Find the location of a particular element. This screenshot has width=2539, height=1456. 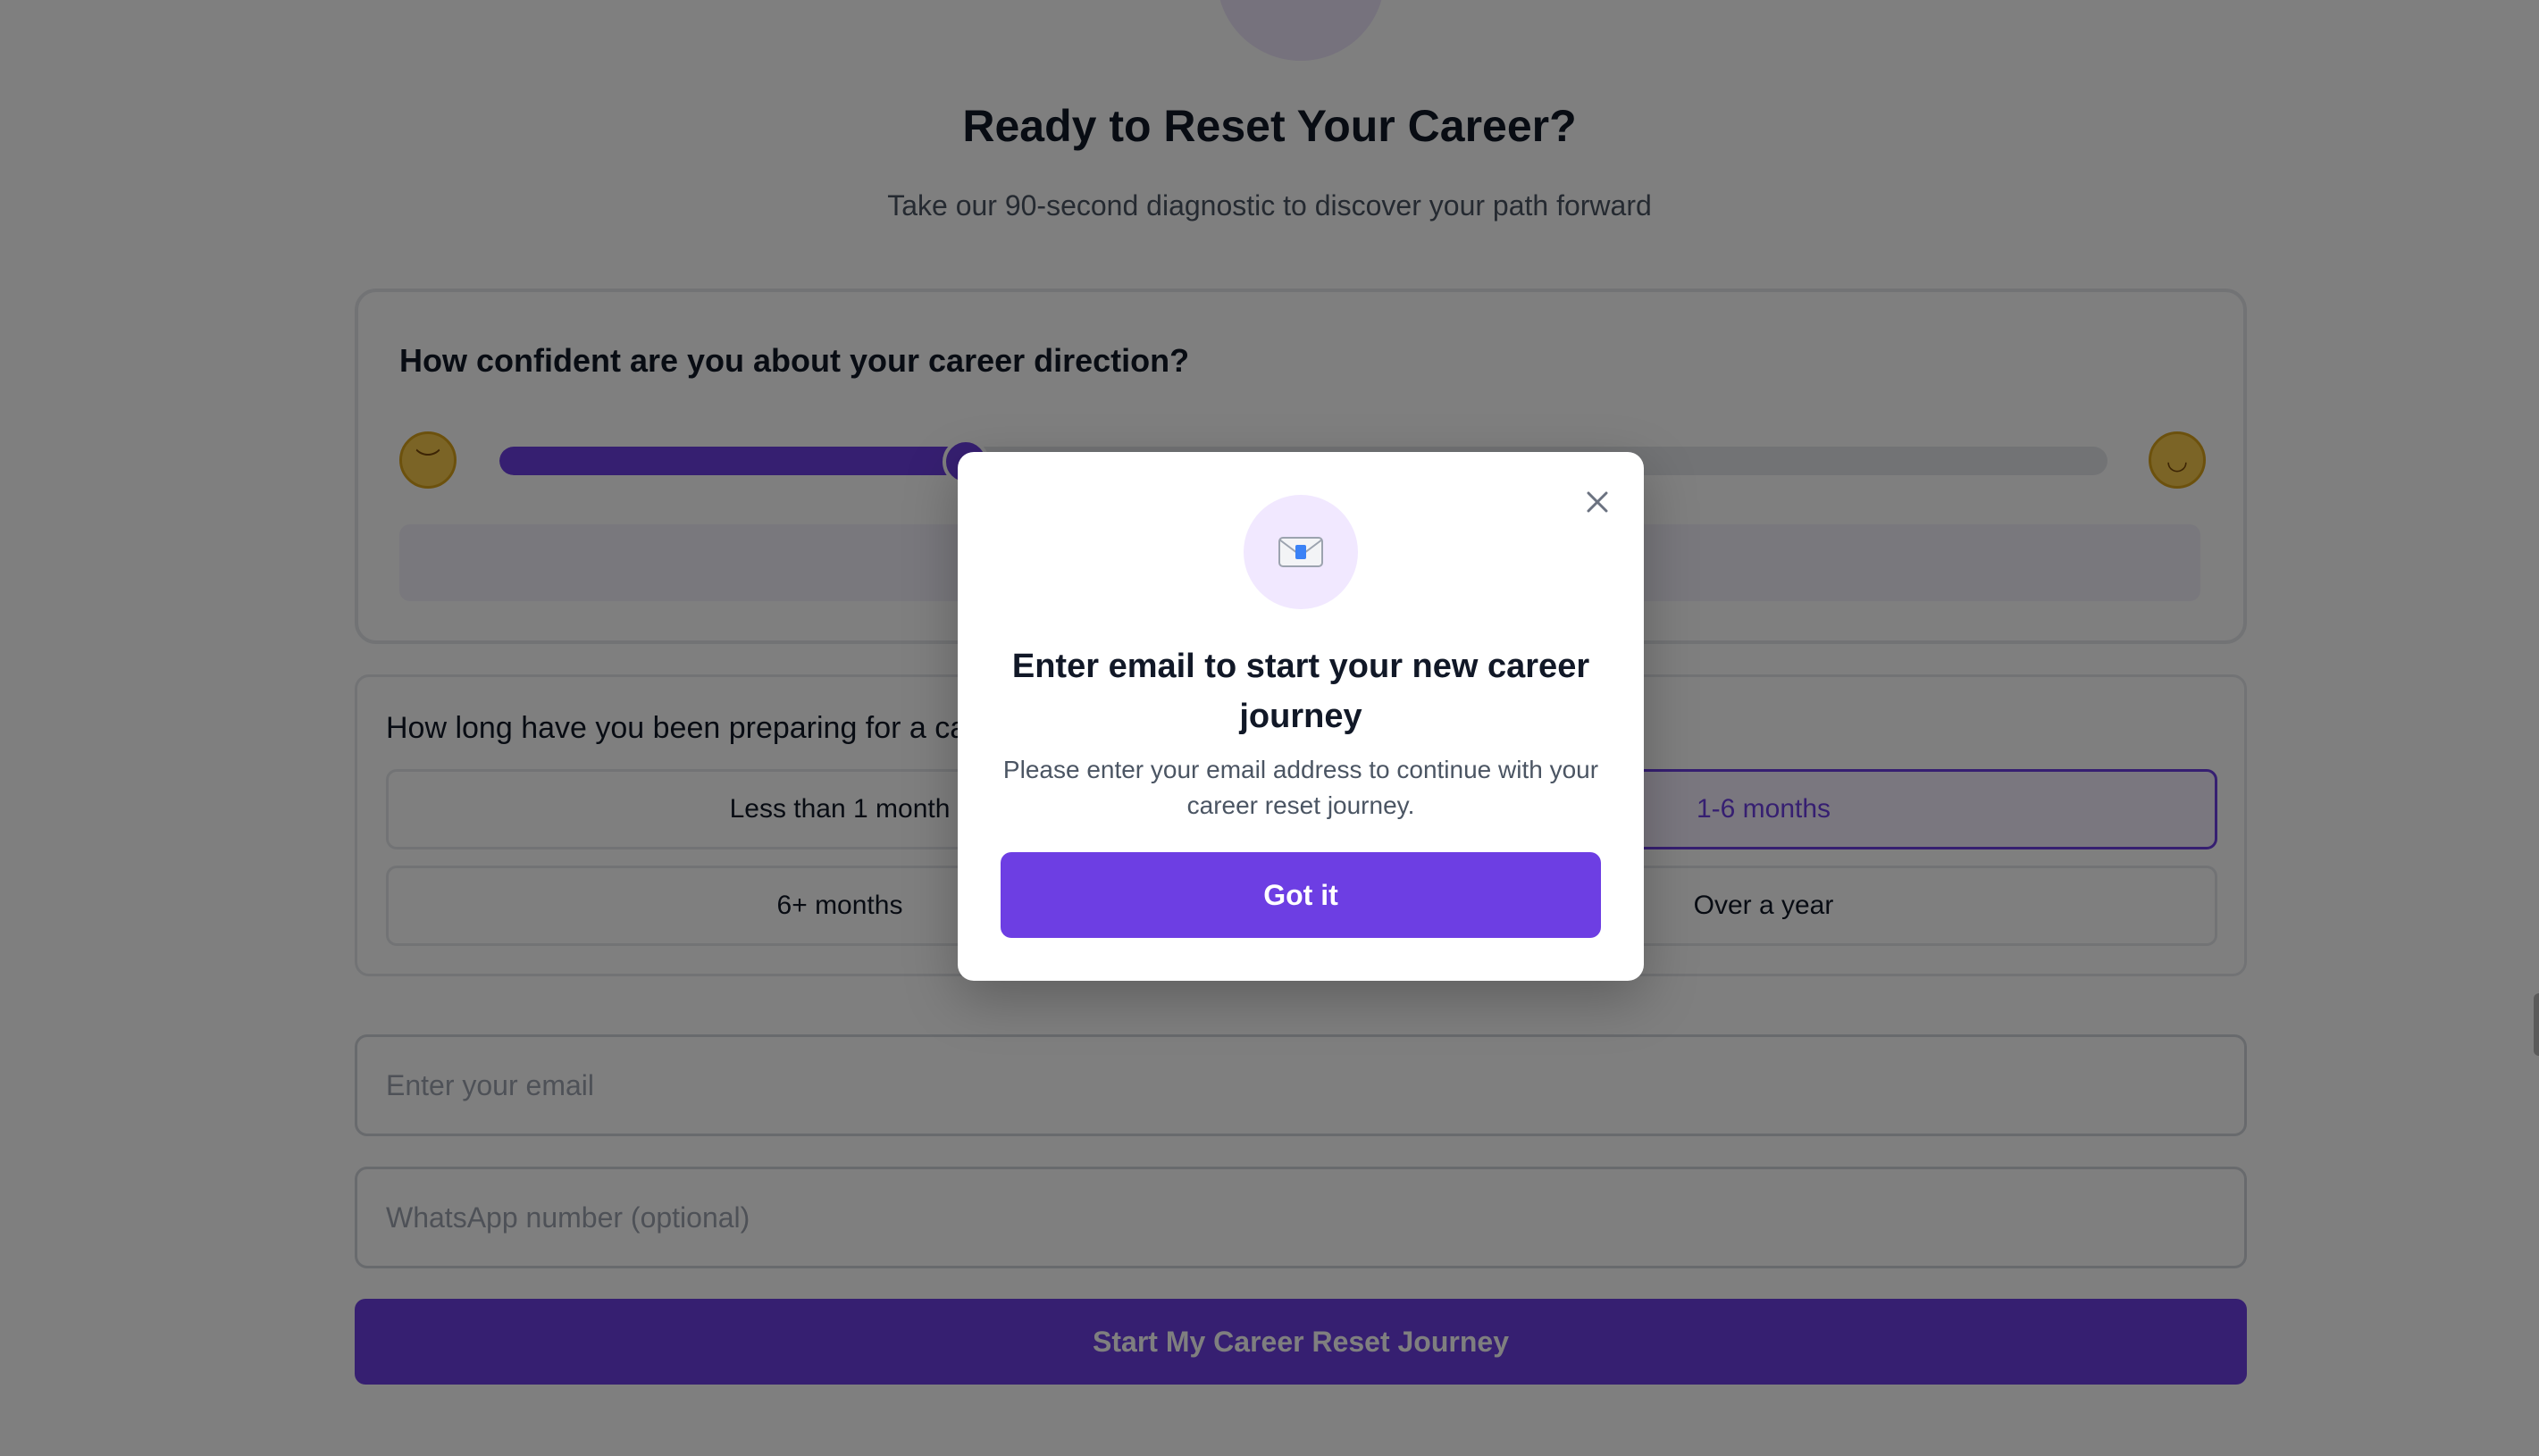

scroll-edge-handle is located at coordinates (2536, 1024).